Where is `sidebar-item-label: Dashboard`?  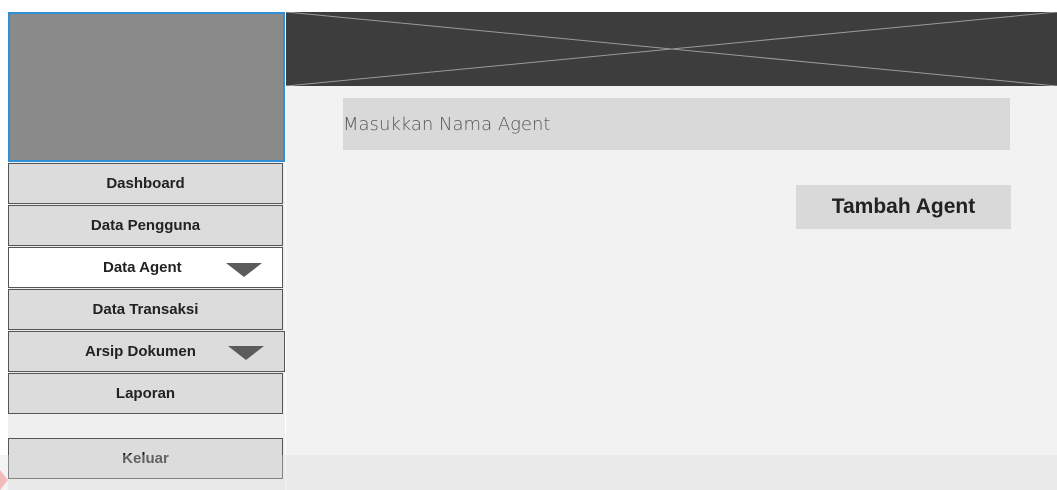
sidebar-item-label: Dashboard is located at coordinates (145, 183).